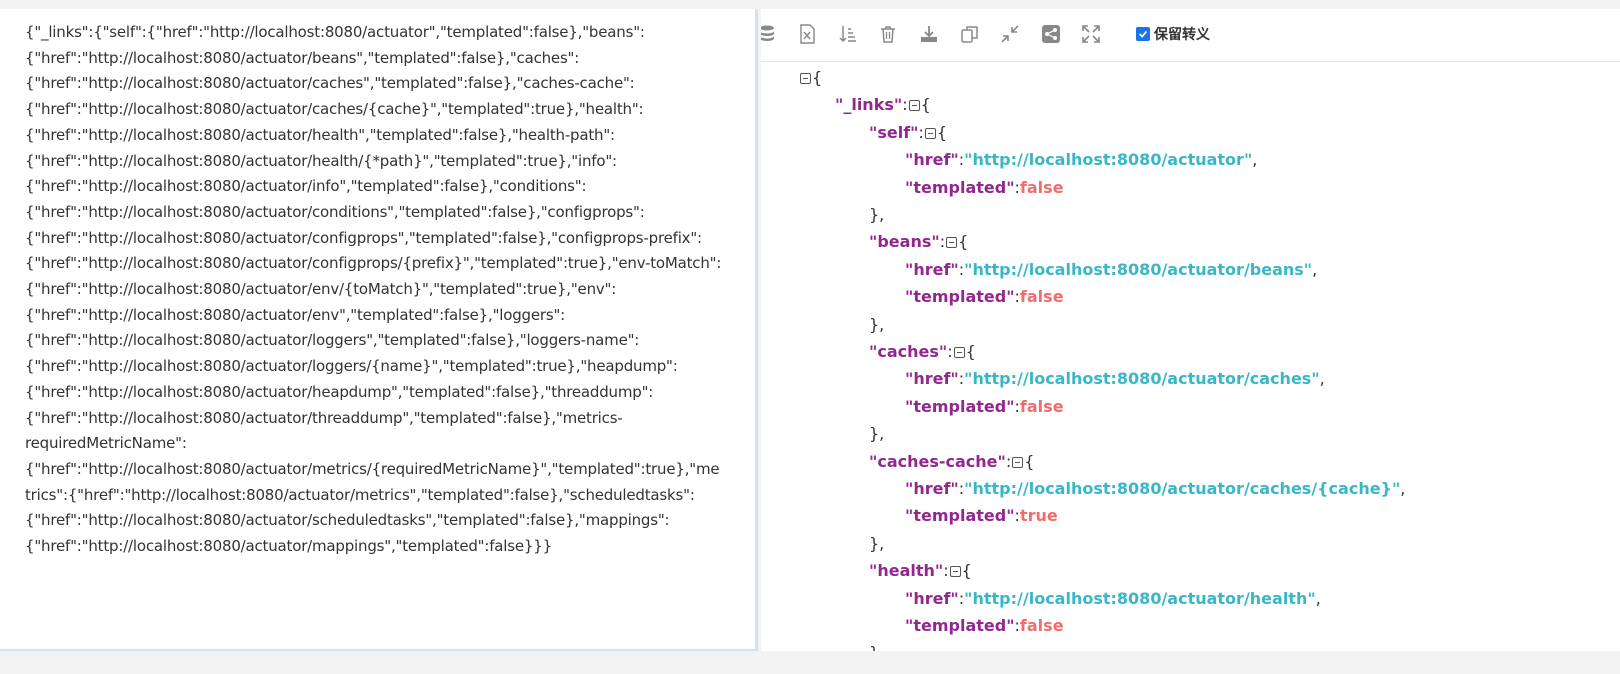 This screenshot has width=1620, height=674. I want to click on json-key: "_links", so click(869, 105).